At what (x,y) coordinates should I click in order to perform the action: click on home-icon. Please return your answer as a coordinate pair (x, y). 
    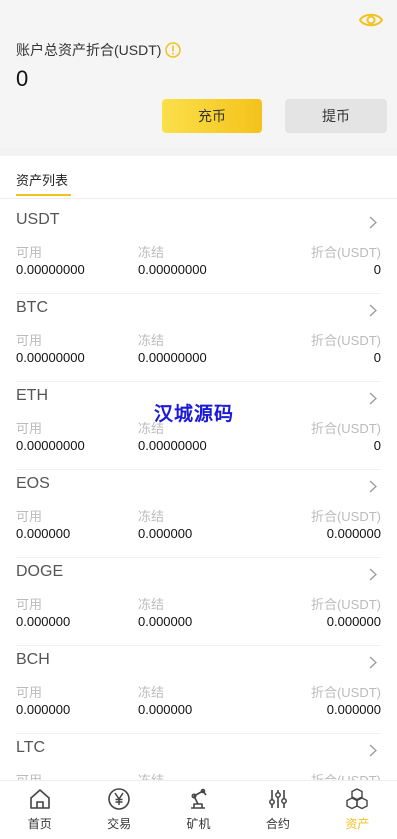
    Looking at the image, I should click on (39, 799).